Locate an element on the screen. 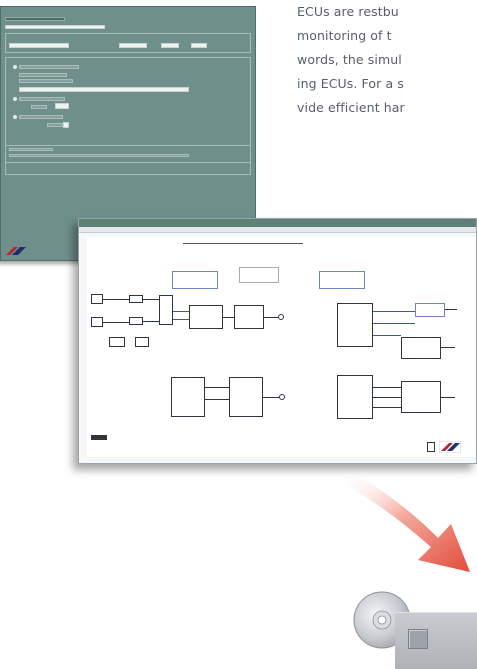 This screenshot has height=669, width=477. model-footer-label is located at coordinates (99, 437).